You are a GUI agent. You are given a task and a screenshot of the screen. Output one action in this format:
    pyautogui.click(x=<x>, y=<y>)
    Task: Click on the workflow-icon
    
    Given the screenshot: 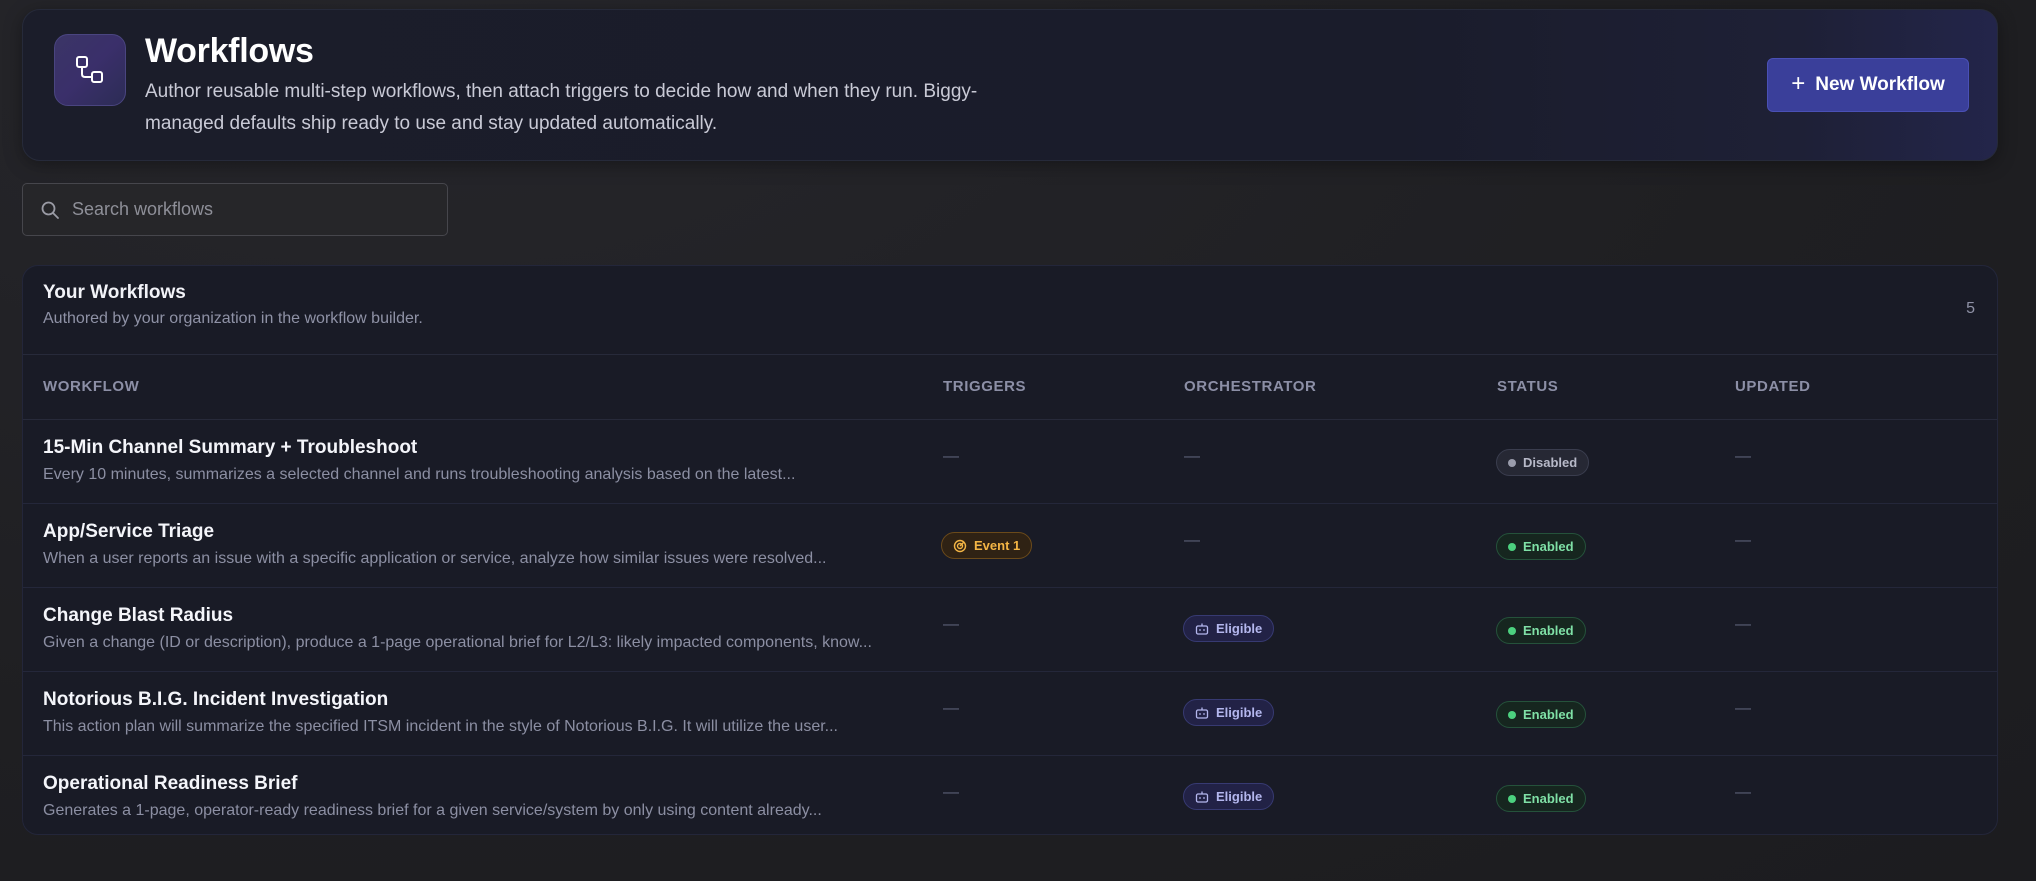 What is the action you would take?
    pyautogui.click(x=90, y=70)
    